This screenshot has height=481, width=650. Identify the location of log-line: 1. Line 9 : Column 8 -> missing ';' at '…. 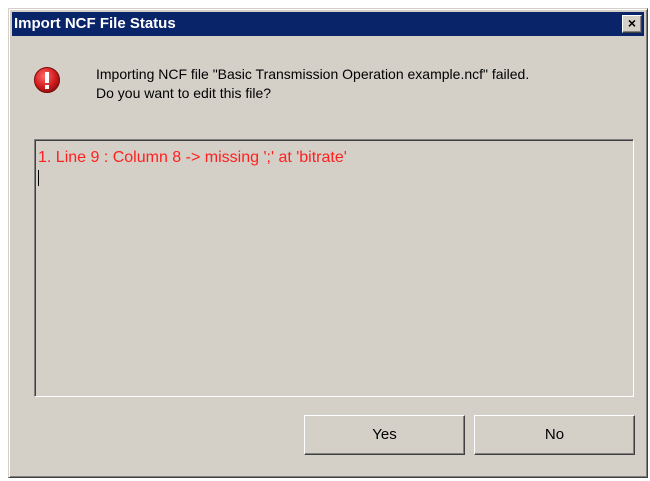
(192, 157).